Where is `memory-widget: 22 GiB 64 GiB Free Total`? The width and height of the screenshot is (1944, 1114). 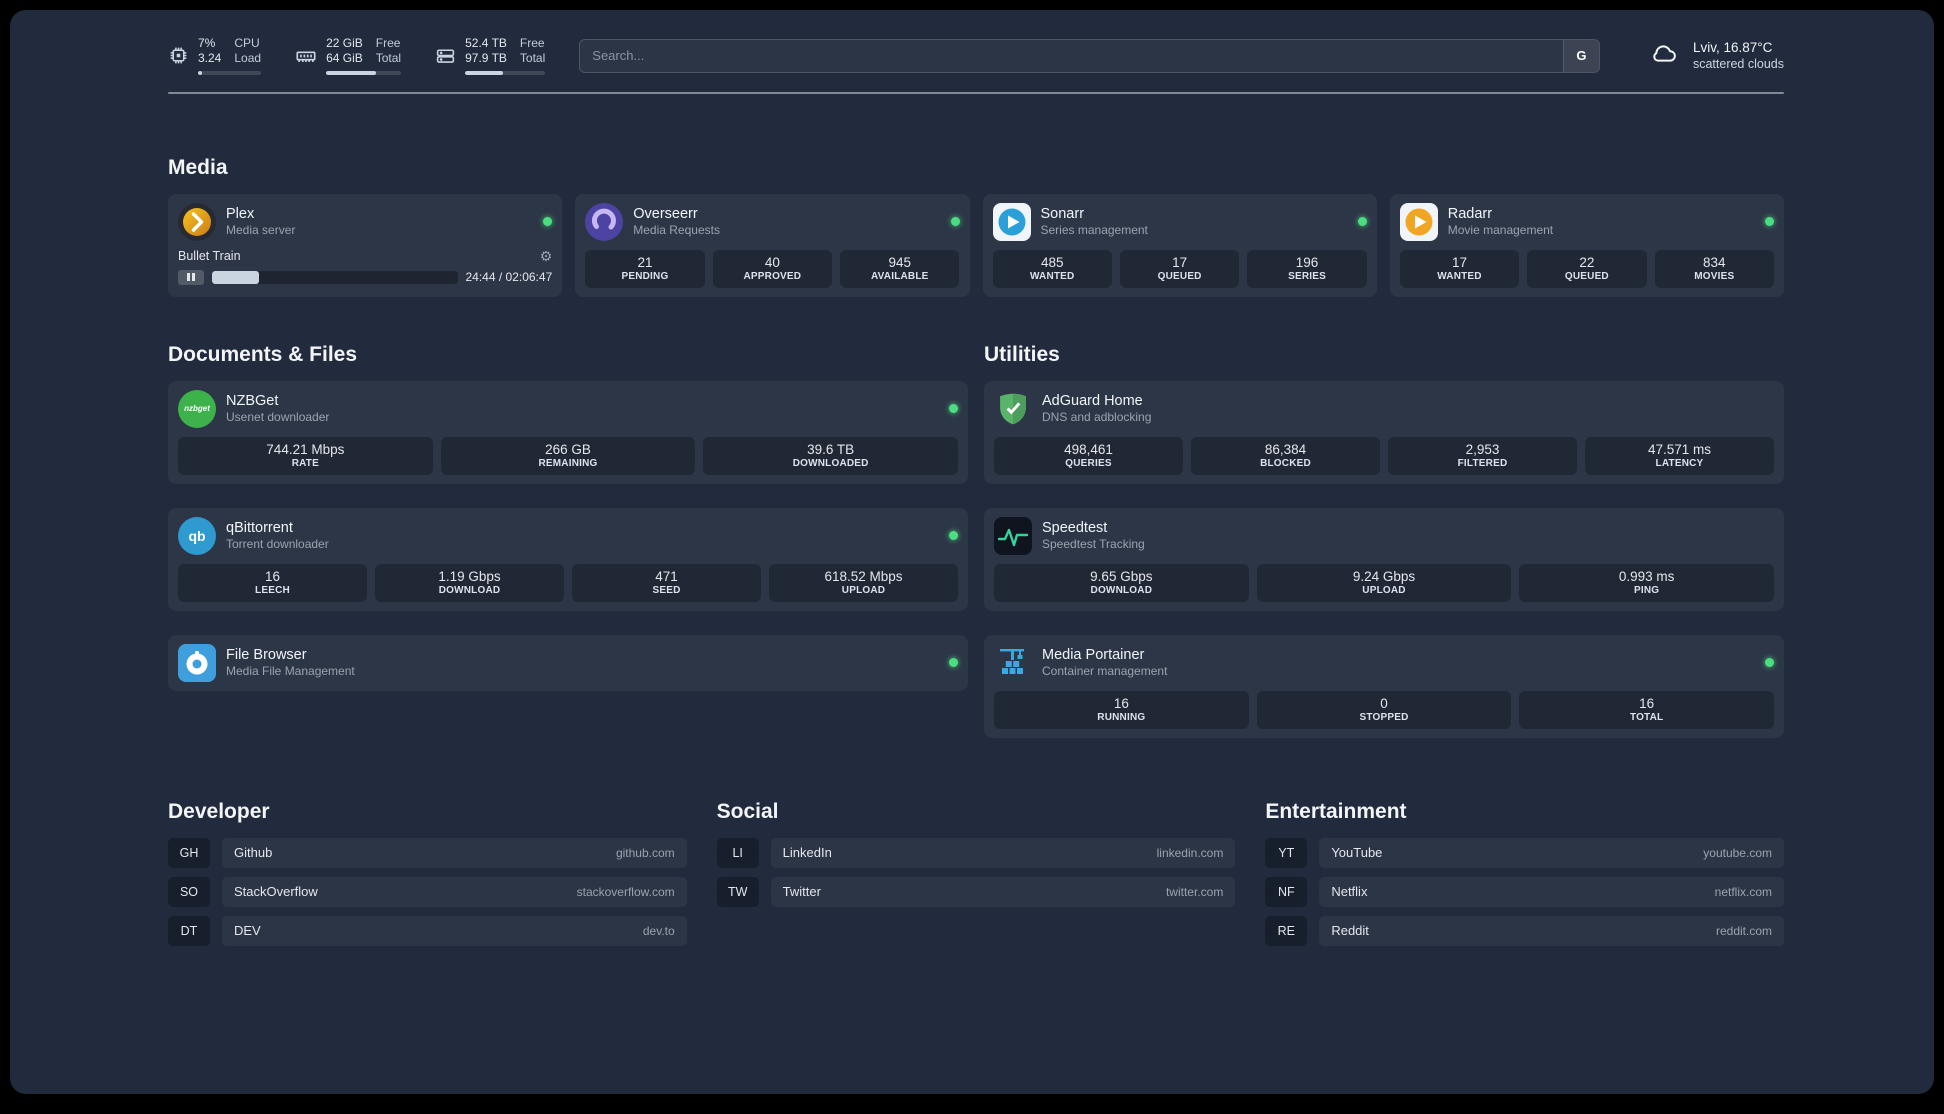 memory-widget: 22 GiB 64 GiB Free Total is located at coordinates (348, 55).